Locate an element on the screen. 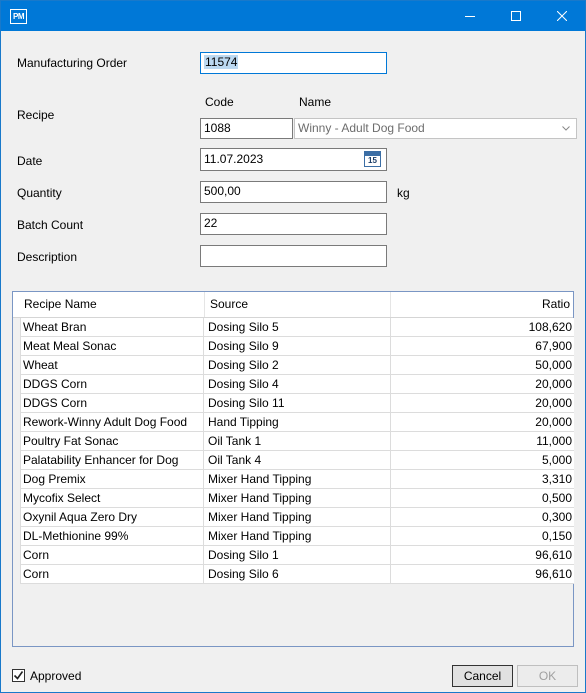 This screenshot has width=586, height=693. cell-source: Dosing Silo 11 is located at coordinates (297, 403).